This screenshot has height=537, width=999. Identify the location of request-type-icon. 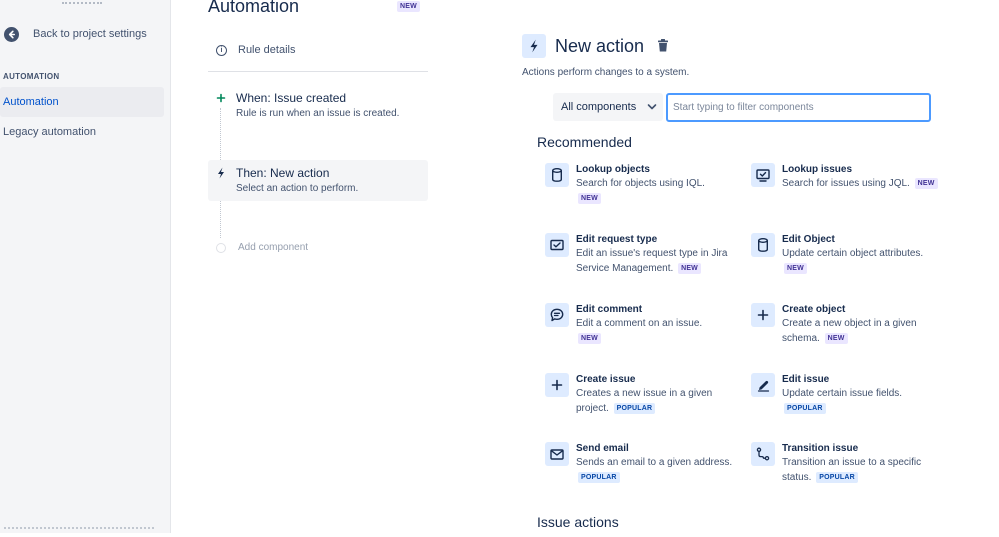
(557, 245).